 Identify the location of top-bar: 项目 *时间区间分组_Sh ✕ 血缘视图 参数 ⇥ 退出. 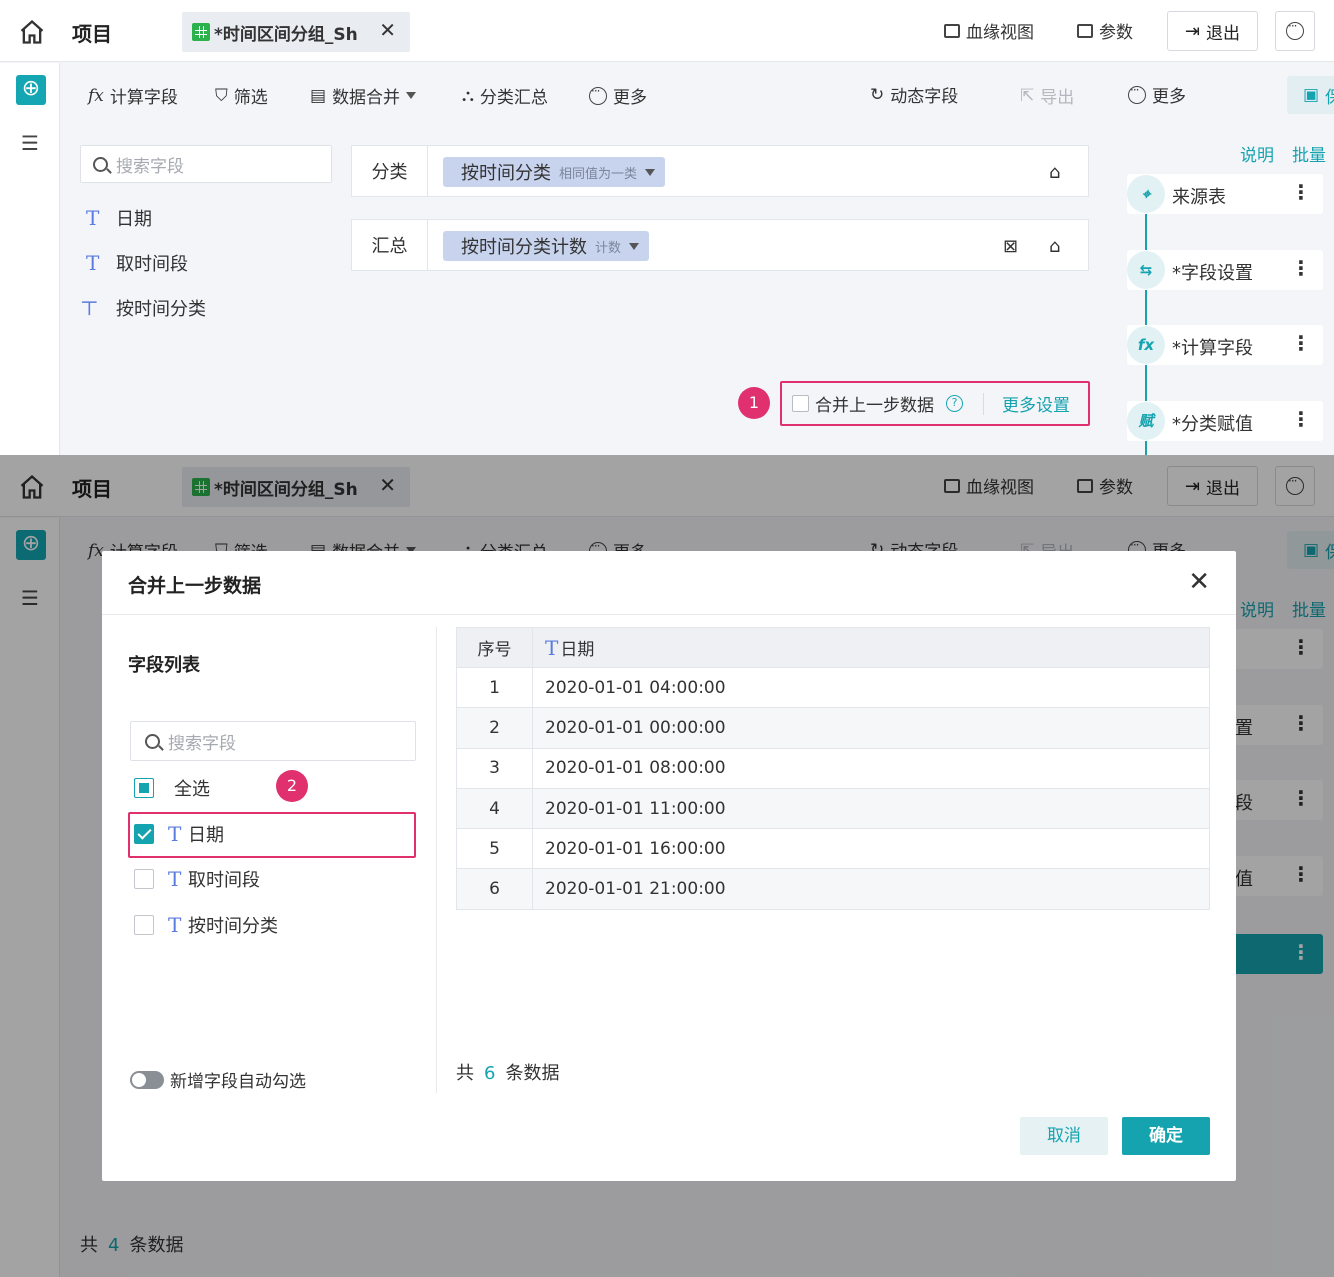
(667, 31).